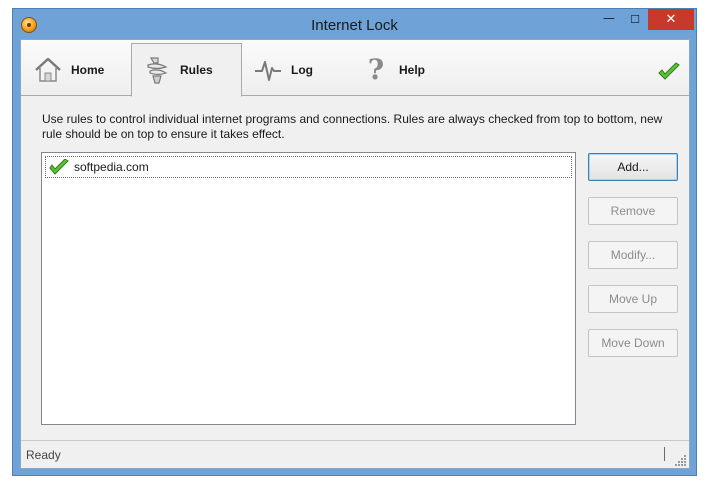  Describe the element at coordinates (48, 69) in the screenshot. I see `home-icon` at that location.